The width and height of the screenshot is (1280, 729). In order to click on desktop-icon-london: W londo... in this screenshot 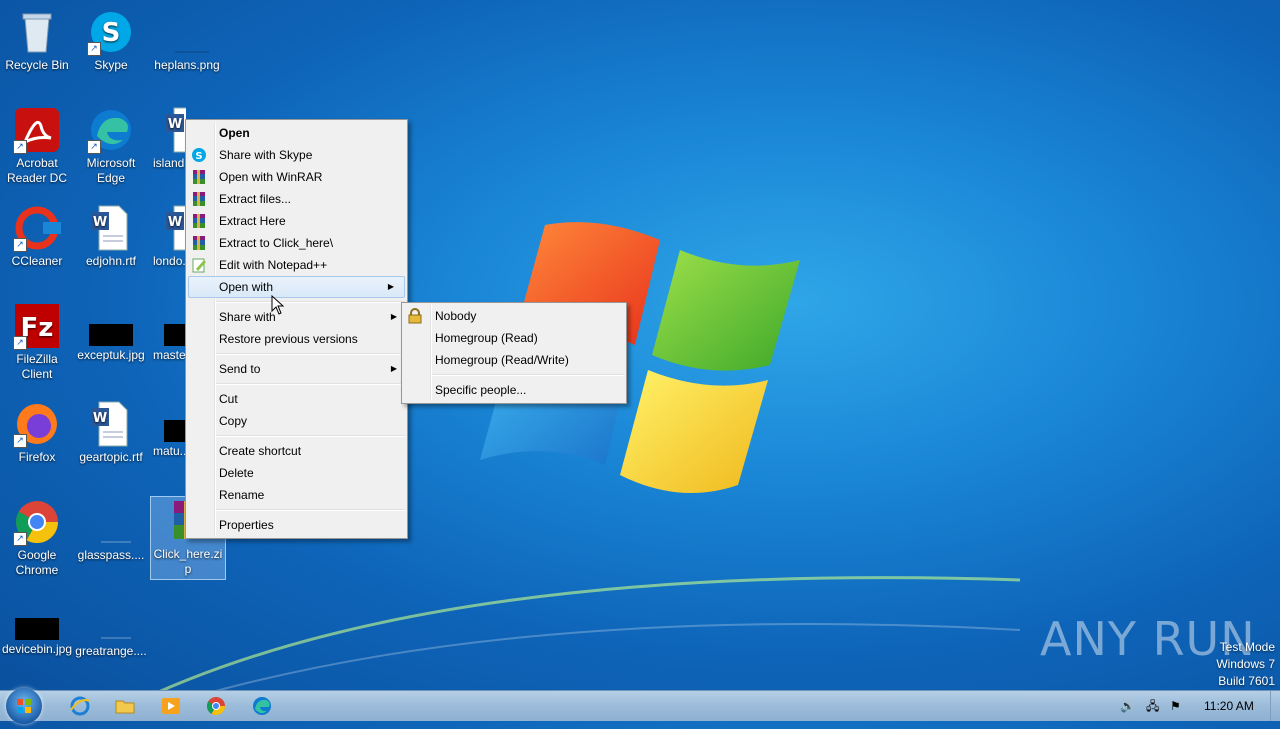, I will do `click(168, 236)`.